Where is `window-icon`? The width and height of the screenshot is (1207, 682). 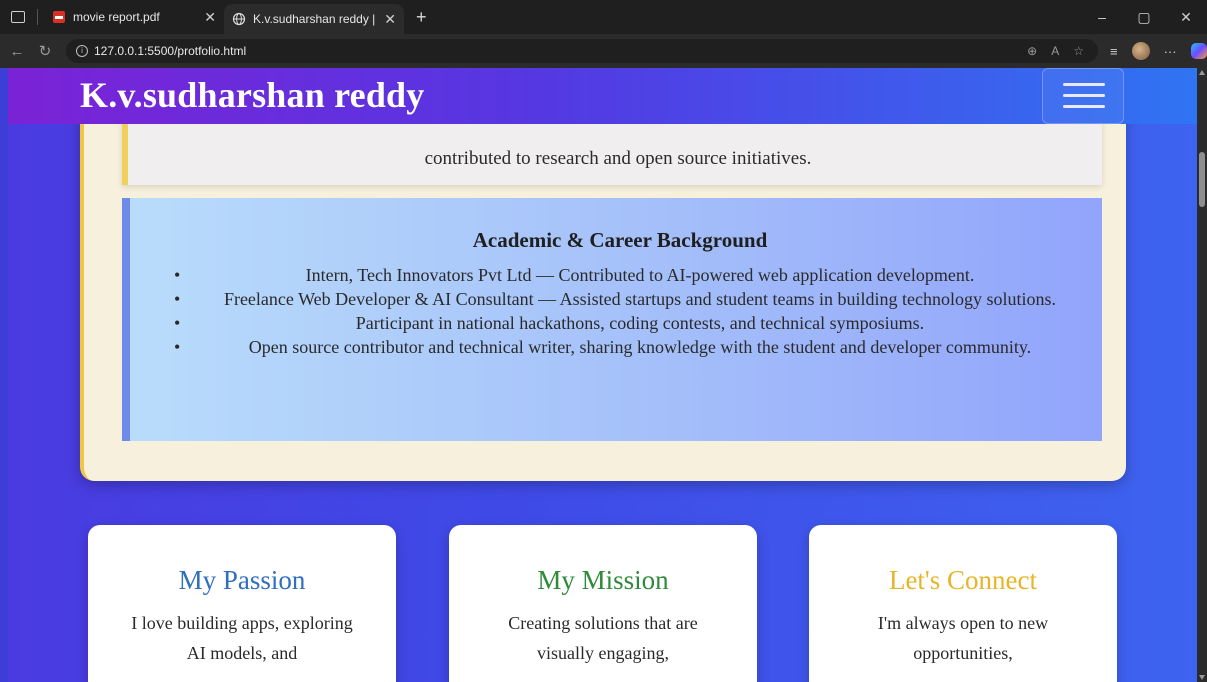 window-icon is located at coordinates (18, 17).